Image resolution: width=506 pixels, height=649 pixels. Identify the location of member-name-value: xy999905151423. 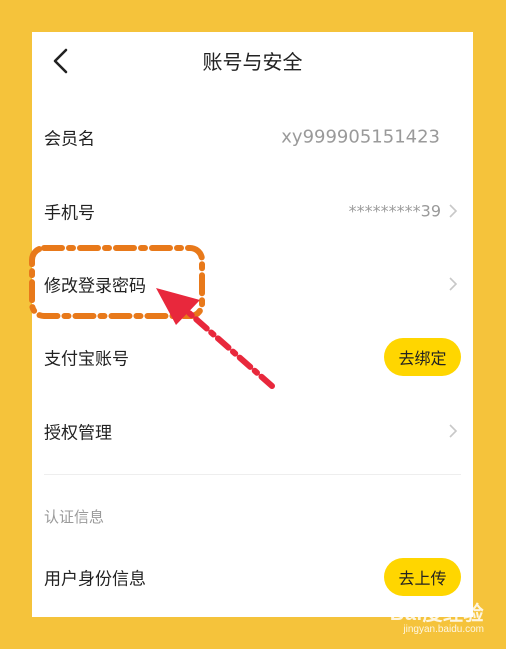
(360, 136).